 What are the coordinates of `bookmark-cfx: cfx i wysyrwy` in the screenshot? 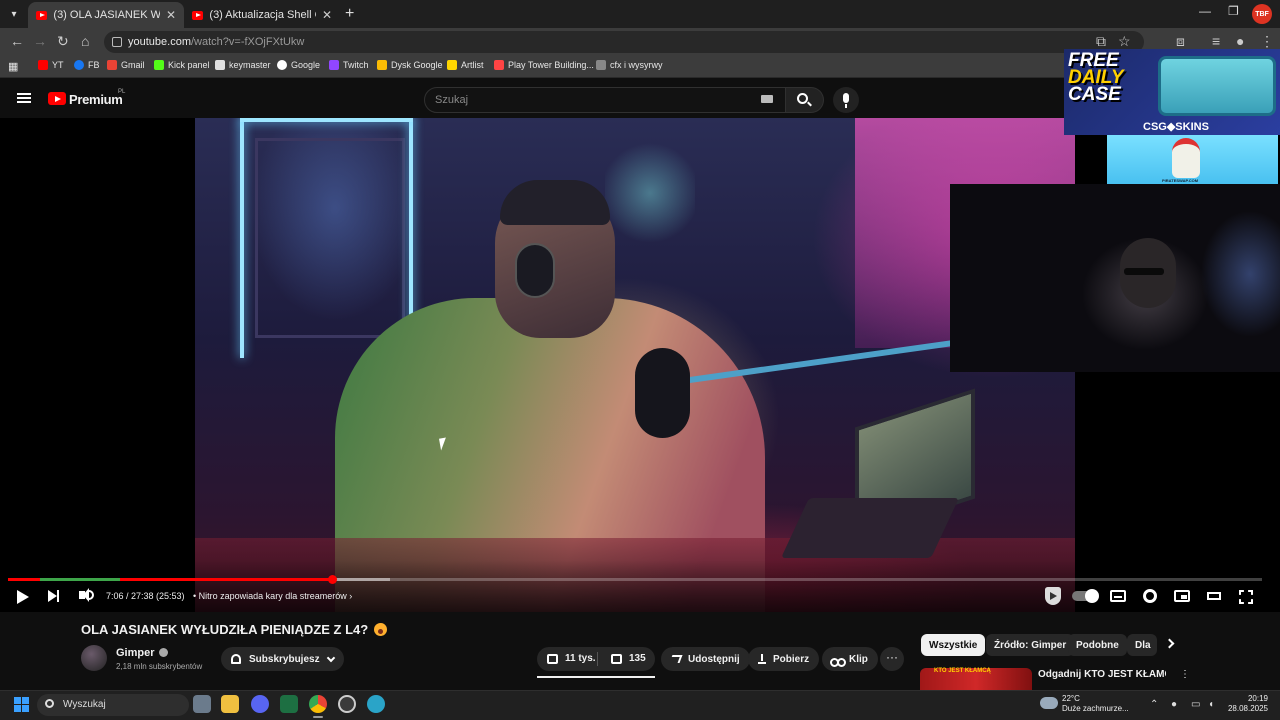 It's located at (629, 65).